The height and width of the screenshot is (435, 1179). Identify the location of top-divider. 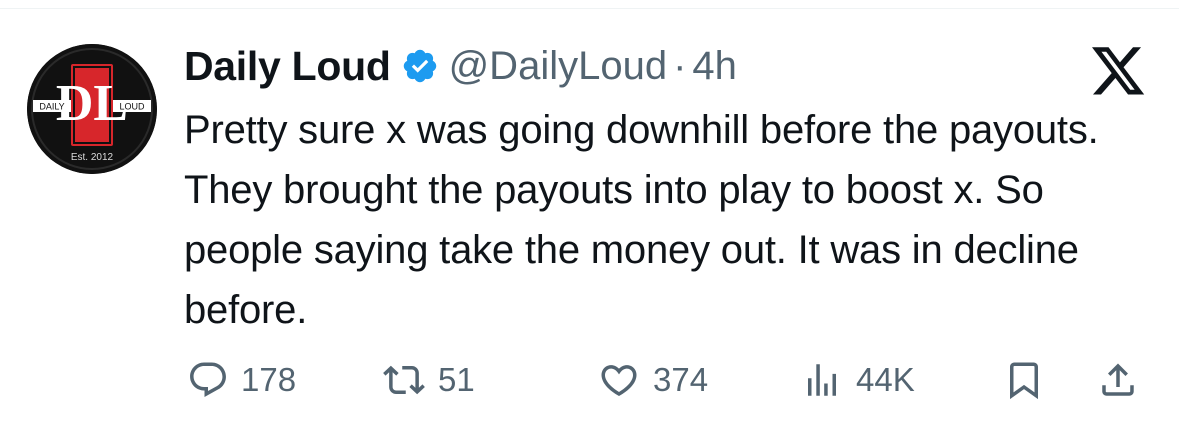
(589, 8).